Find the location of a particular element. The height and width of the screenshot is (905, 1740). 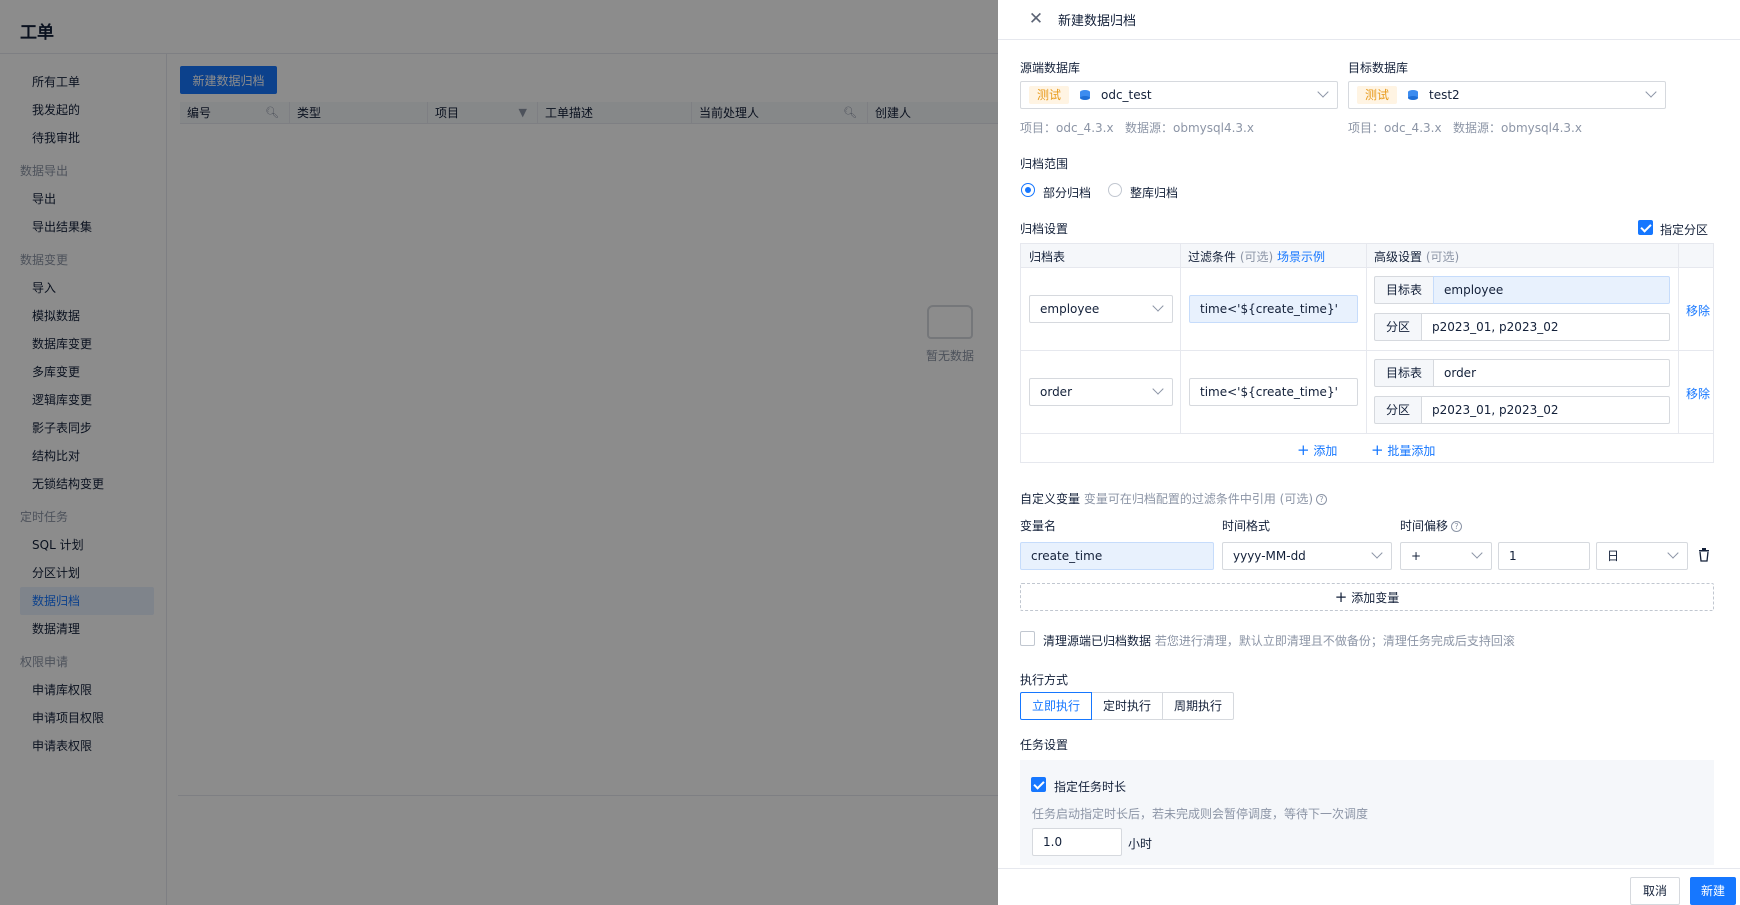

exec-label: 执行方式 is located at coordinates (1044, 680).